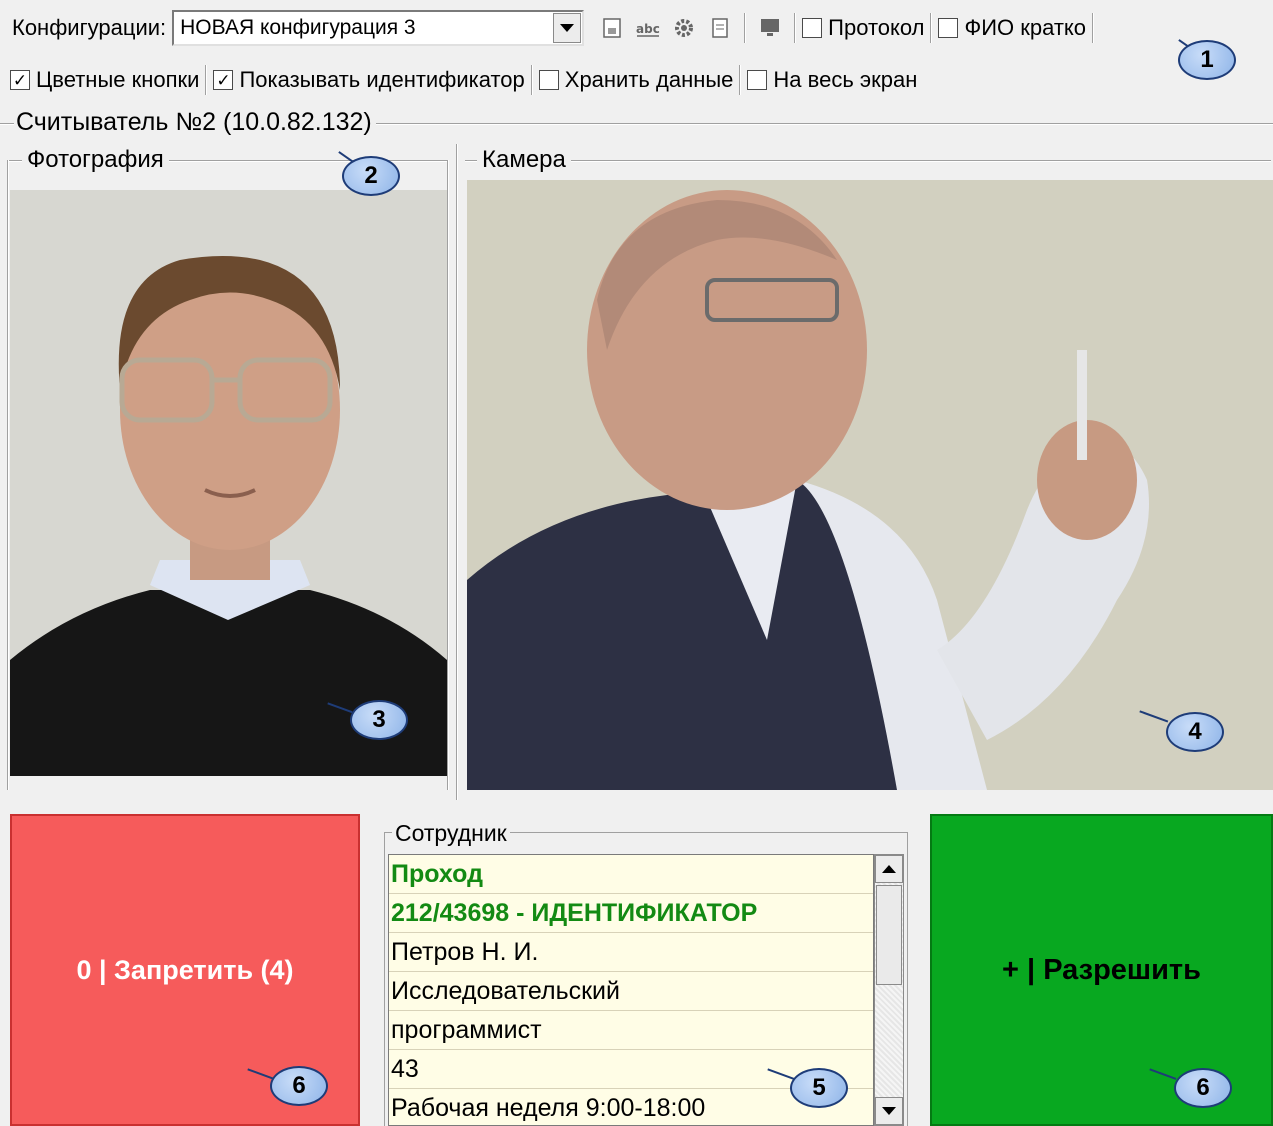  Describe the element at coordinates (631, 913) in the screenshot. I see `list-item: 212/43698 - ИДЕНТИФИКАТОР` at that location.